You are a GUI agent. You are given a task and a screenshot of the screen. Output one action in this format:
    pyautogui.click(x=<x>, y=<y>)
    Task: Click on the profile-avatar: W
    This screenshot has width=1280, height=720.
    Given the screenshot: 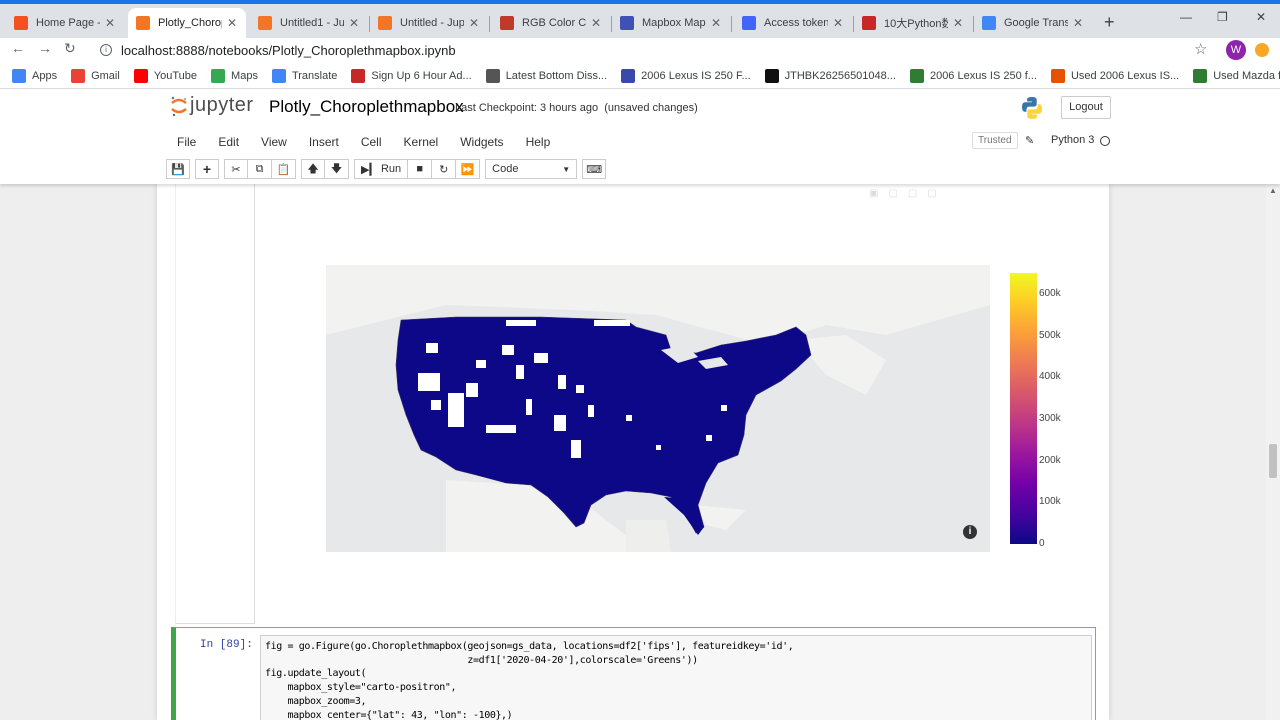 What is the action you would take?
    pyautogui.click(x=1236, y=50)
    